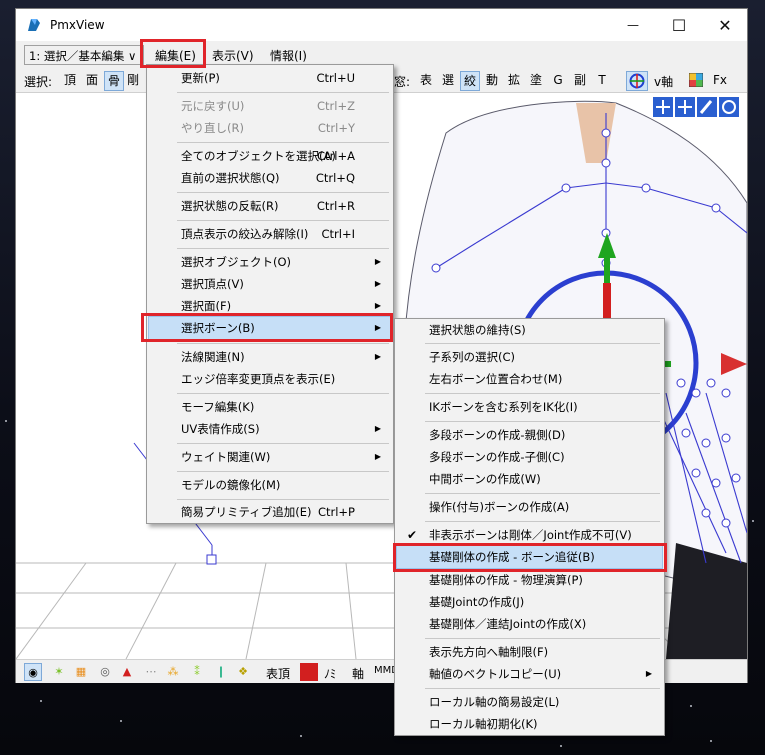  I want to click on menu-info: 情報(I), so click(288, 55).